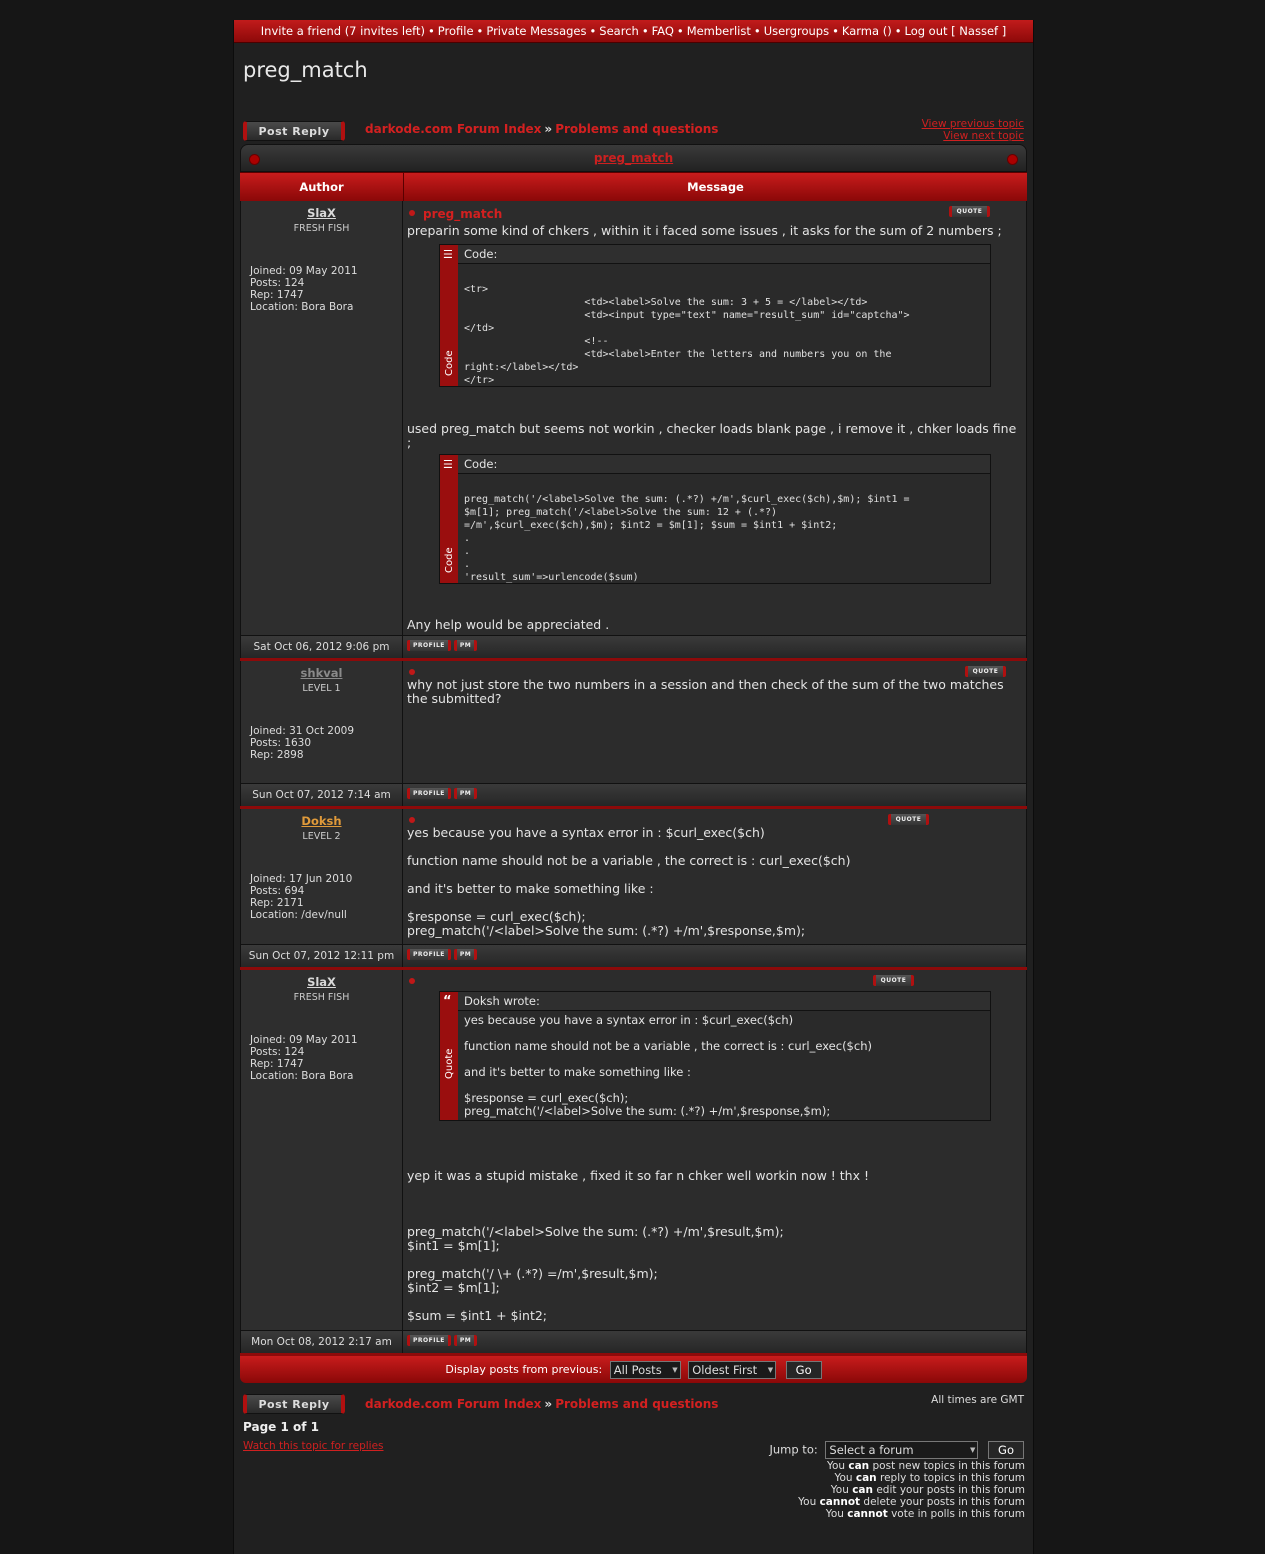  Describe the element at coordinates (633, 158) in the screenshot. I see `topic-caption-link: preg_match` at that location.